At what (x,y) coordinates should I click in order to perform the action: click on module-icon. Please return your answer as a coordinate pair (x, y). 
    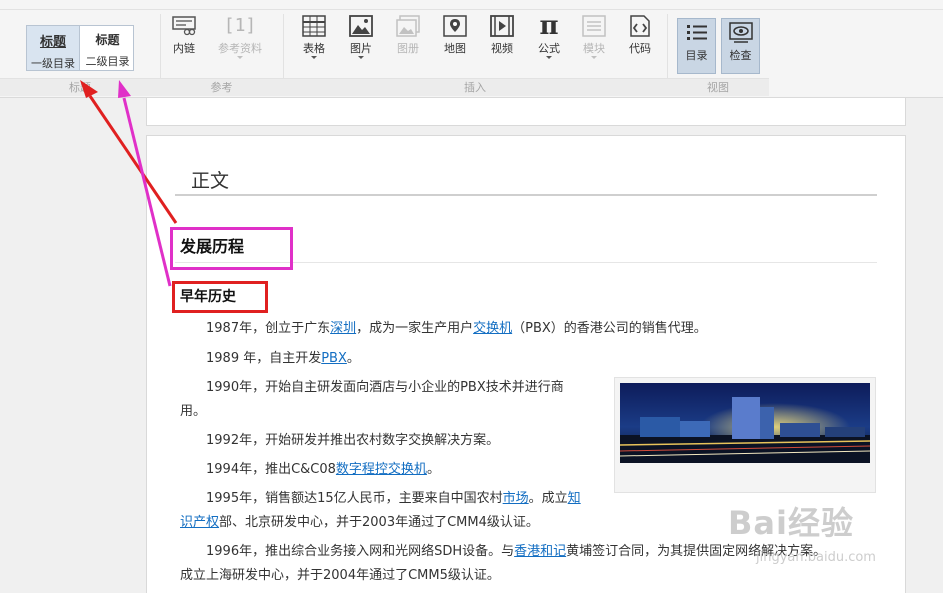
    Looking at the image, I should click on (594, 26).